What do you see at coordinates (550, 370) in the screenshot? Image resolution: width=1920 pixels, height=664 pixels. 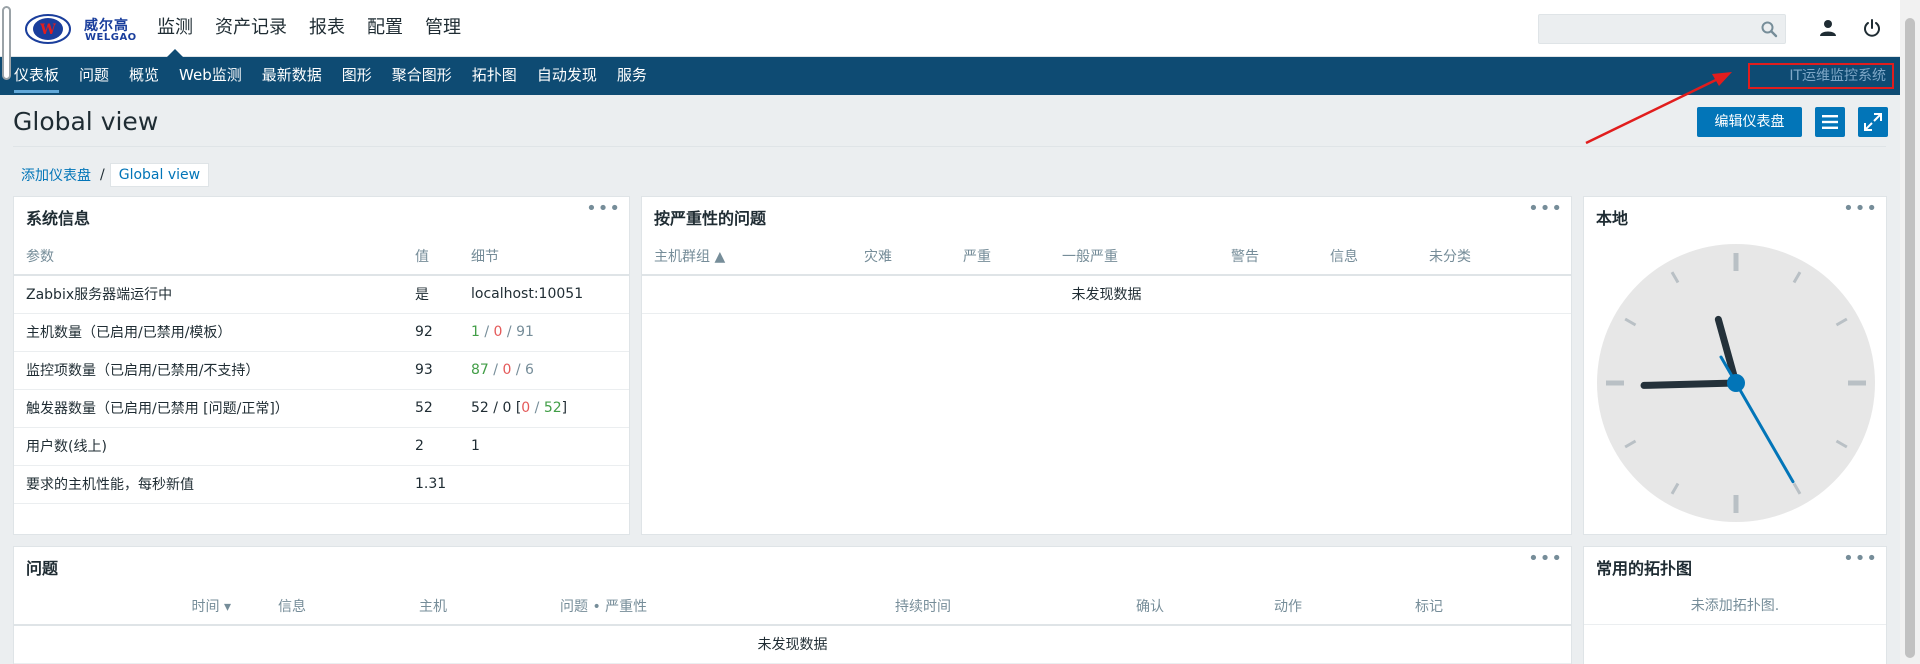 I see `detail-cell: 87 / 0 / 6` at bounding box center [550, 370].